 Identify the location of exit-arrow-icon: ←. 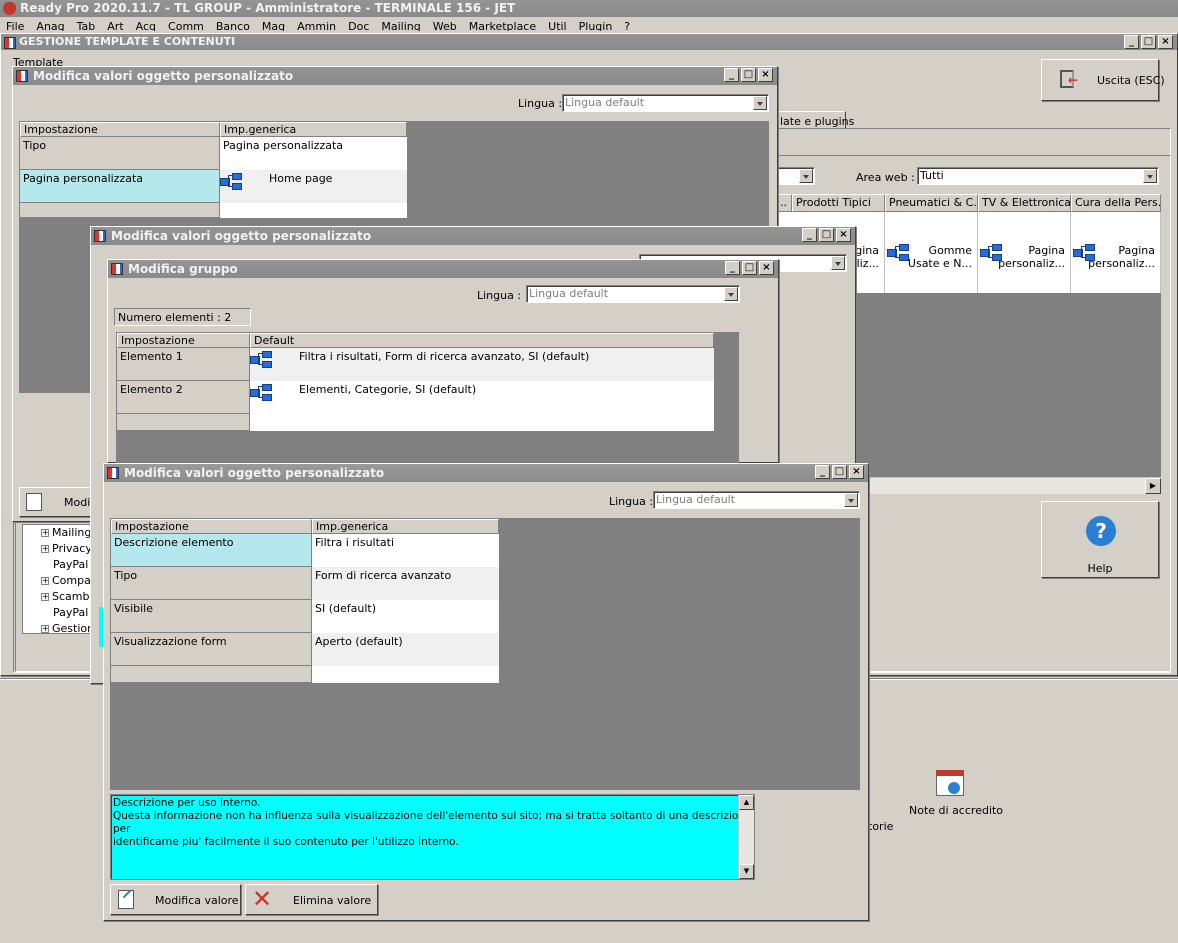
(1073, 80).